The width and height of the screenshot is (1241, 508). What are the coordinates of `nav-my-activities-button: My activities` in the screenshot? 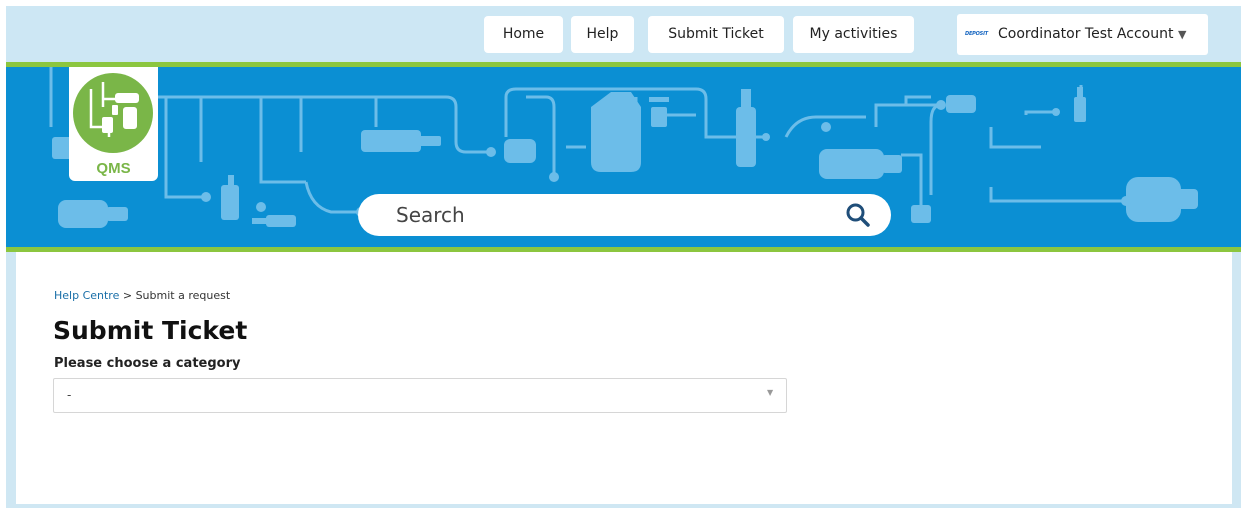 It's located at (853, 34).